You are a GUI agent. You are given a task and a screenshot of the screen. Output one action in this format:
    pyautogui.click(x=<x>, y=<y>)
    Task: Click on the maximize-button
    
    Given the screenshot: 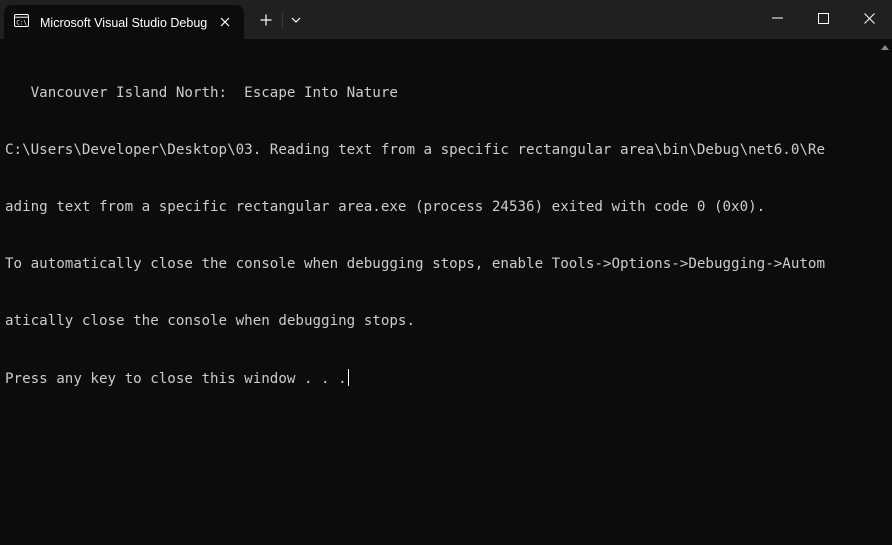 What is the action you would take?
    pyautogui.click(x=823, y=18)
    